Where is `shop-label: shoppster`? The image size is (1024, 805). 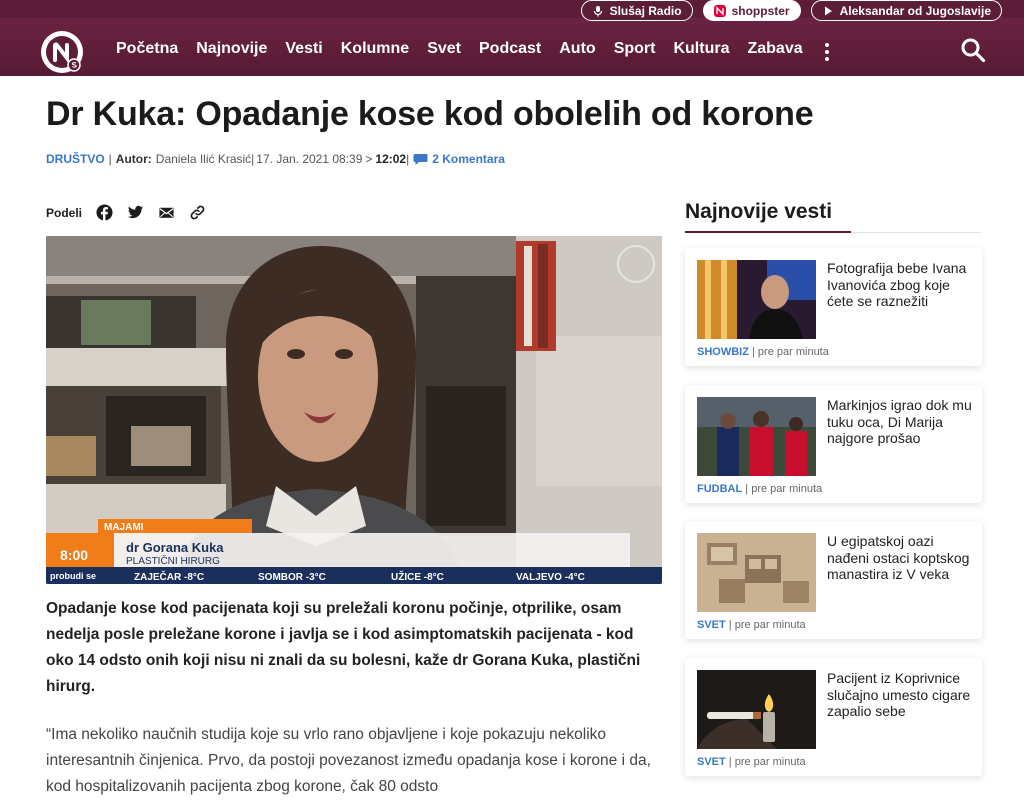
shop-label: shoppster is located at coordinates (760, 10).